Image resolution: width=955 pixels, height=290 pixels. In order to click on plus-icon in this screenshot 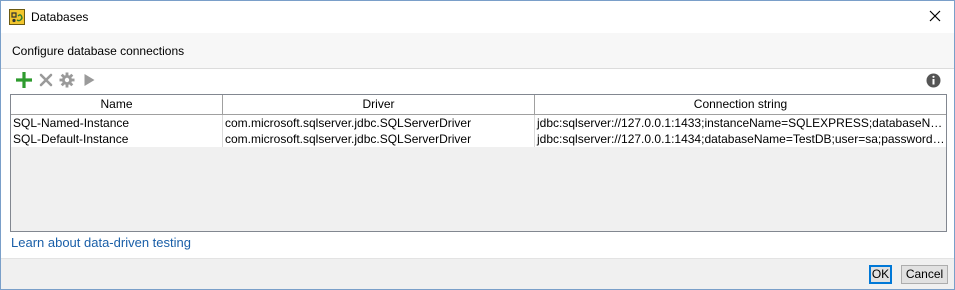, I will do `click(24, 80)`.